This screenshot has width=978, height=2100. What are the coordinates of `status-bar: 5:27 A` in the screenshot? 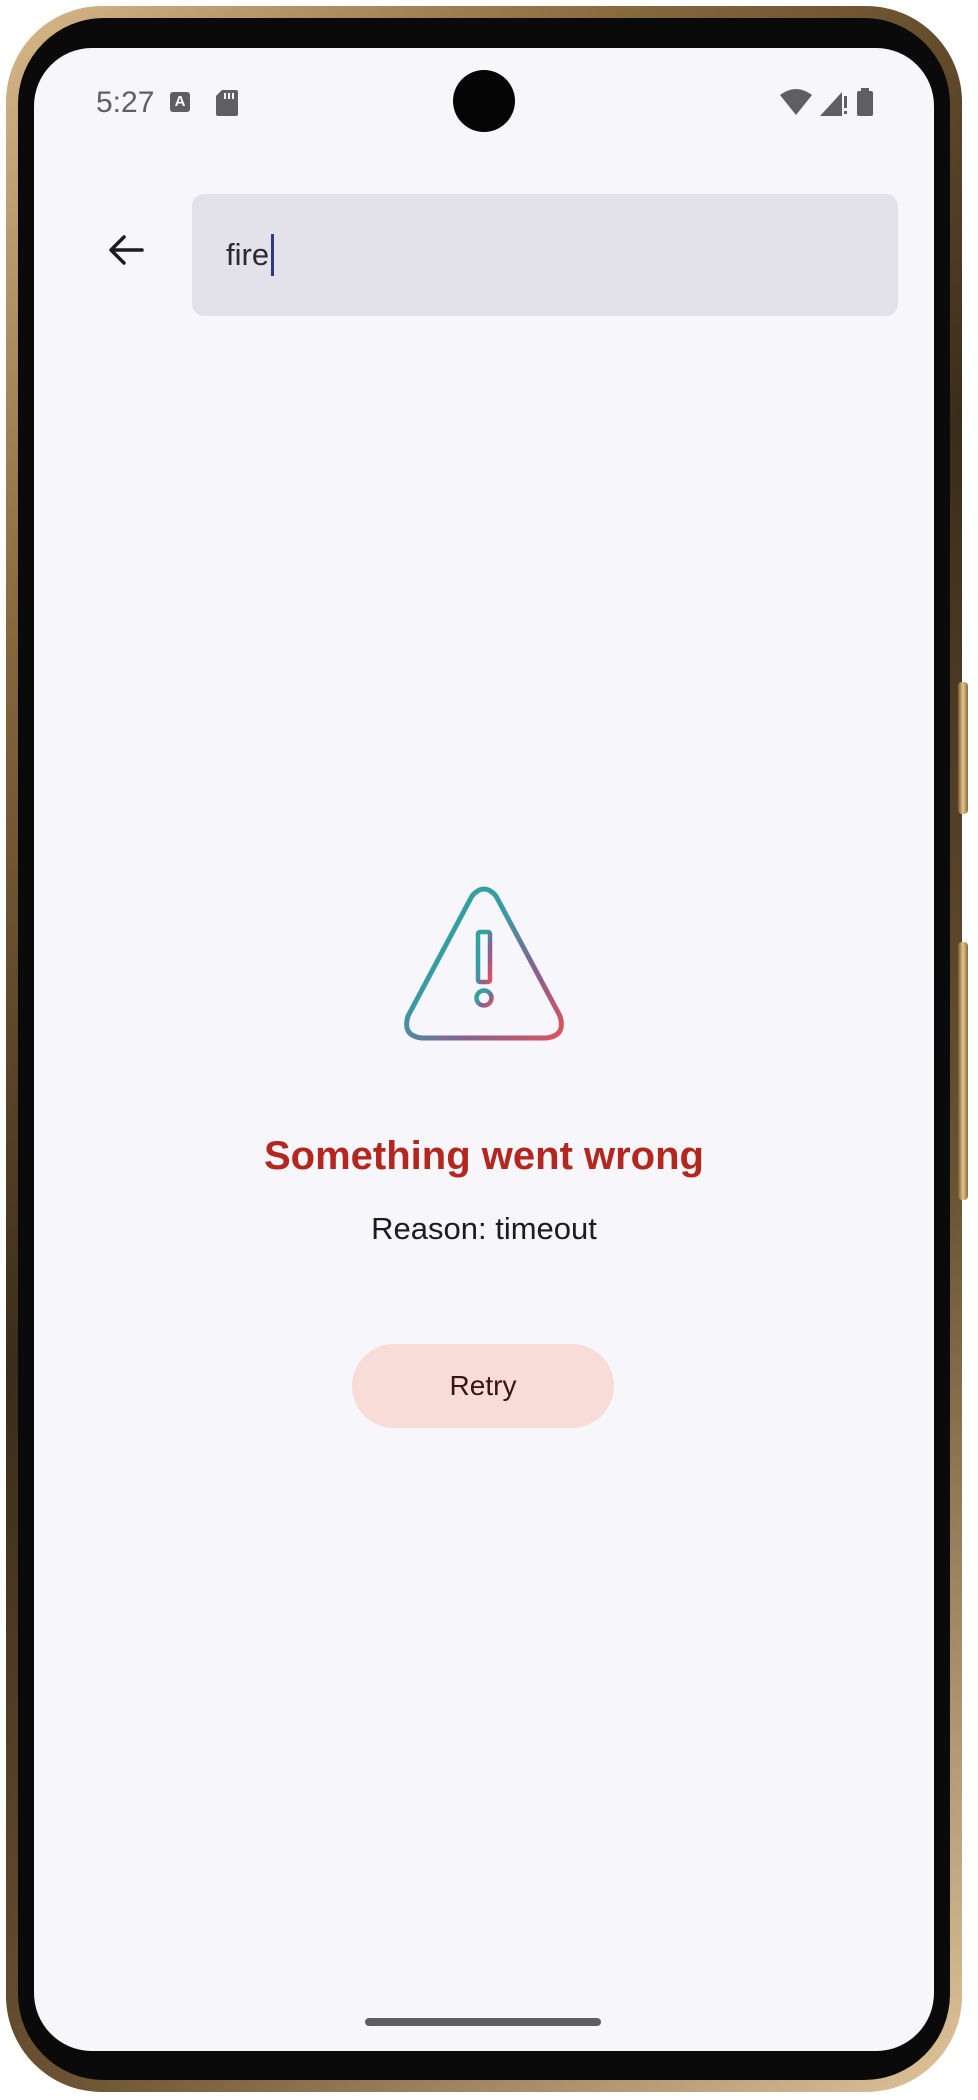 It's located at (484, 102).